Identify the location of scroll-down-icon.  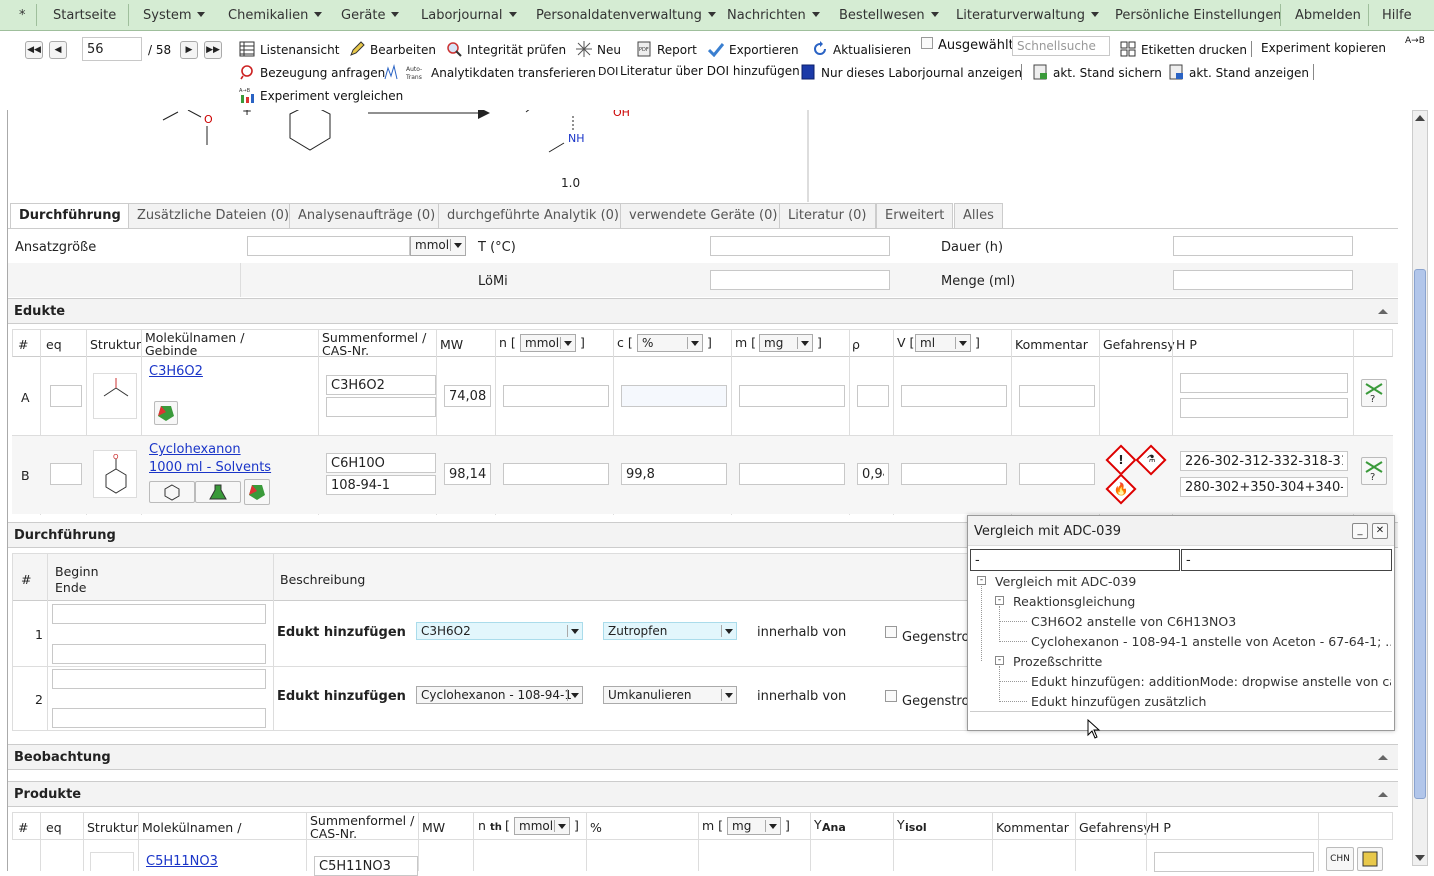
(1420, 858).